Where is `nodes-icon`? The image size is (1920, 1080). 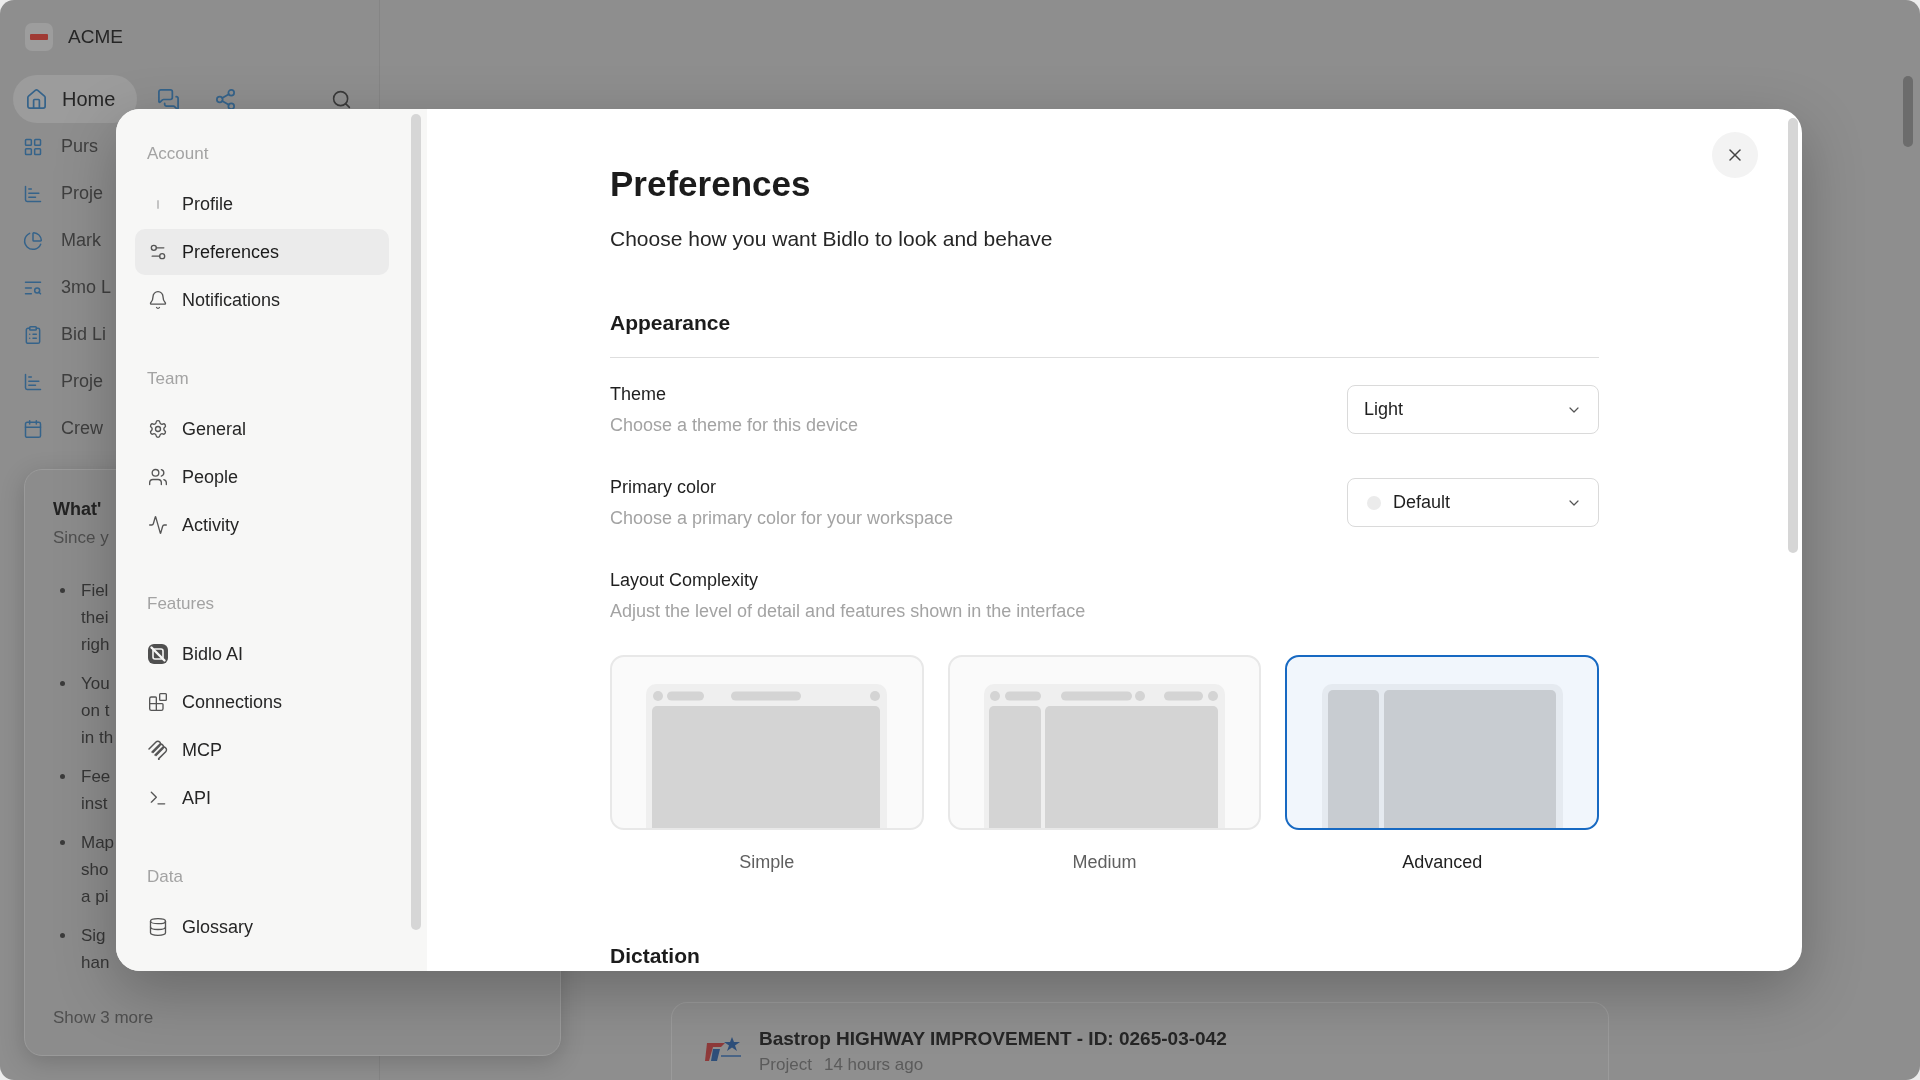 nodes-icon is located at coordinates (226, 99).